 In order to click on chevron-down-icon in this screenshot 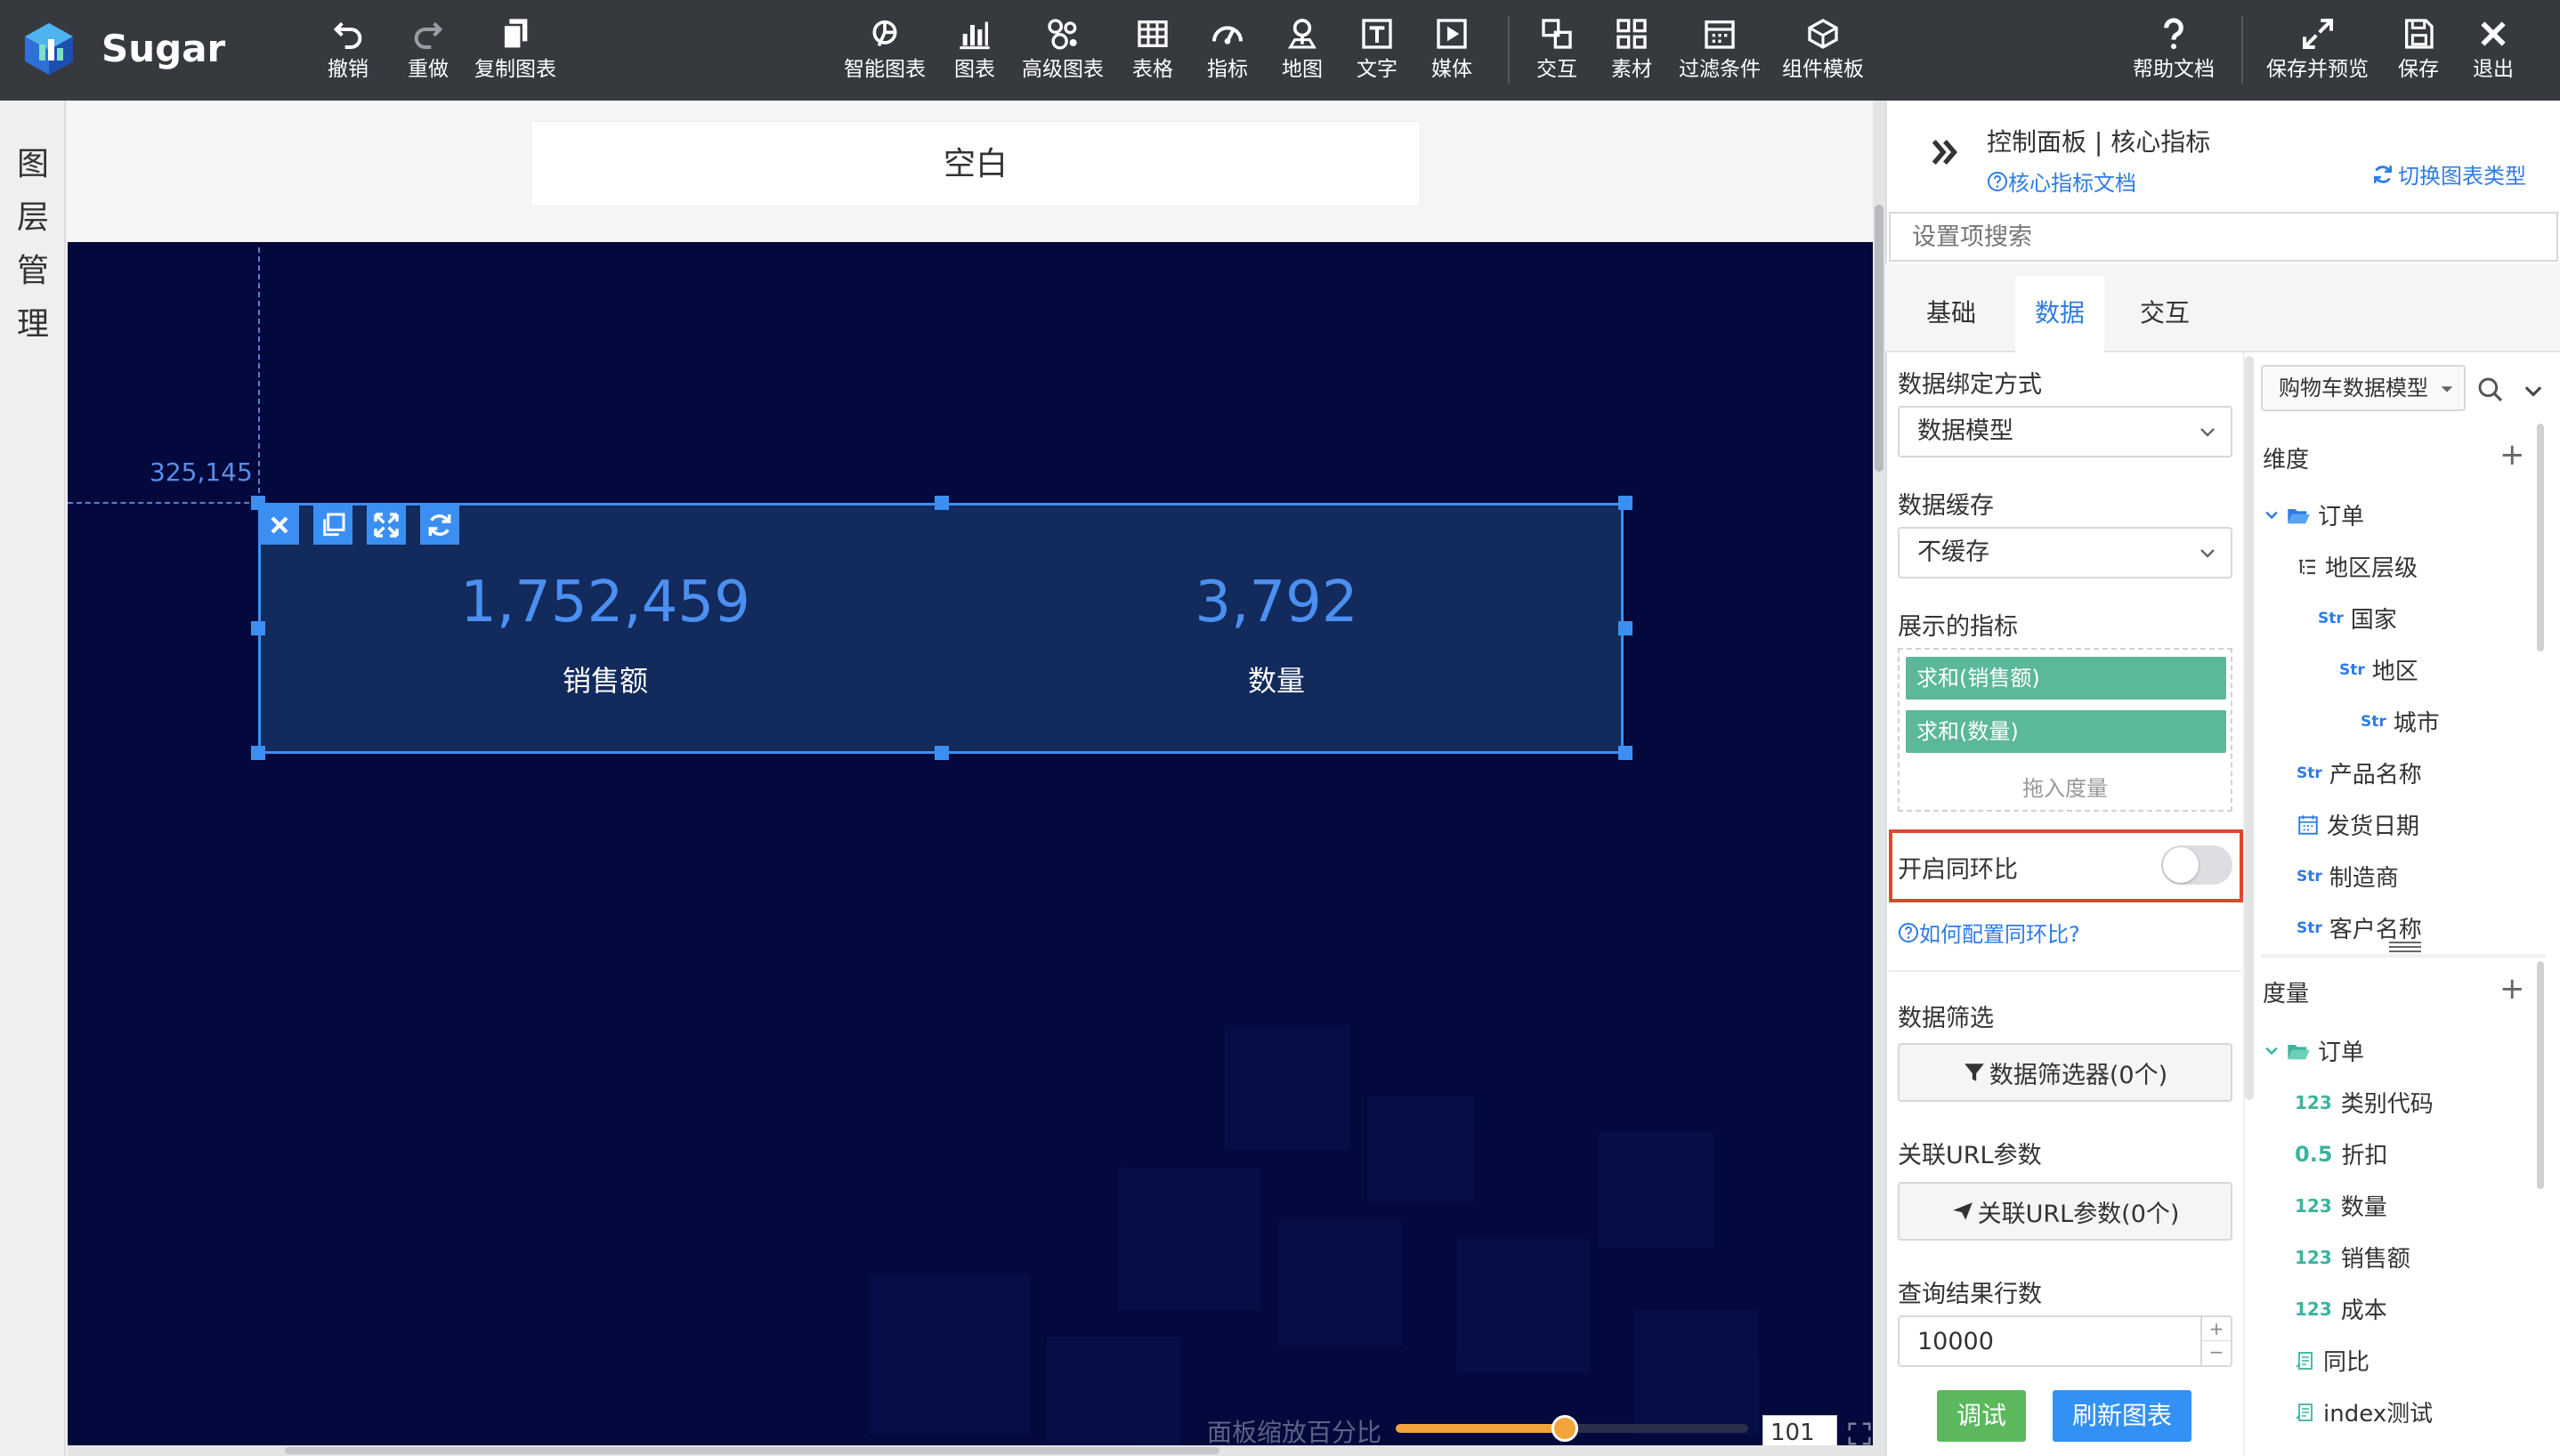, I will do `click(2534, 391)`.